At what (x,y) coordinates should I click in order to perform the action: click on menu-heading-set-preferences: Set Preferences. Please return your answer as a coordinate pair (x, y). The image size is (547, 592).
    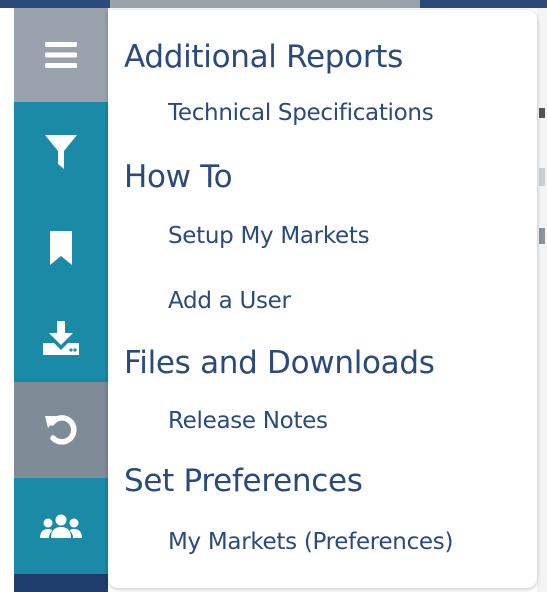
    Looking at the image, I should click on (243, 481).